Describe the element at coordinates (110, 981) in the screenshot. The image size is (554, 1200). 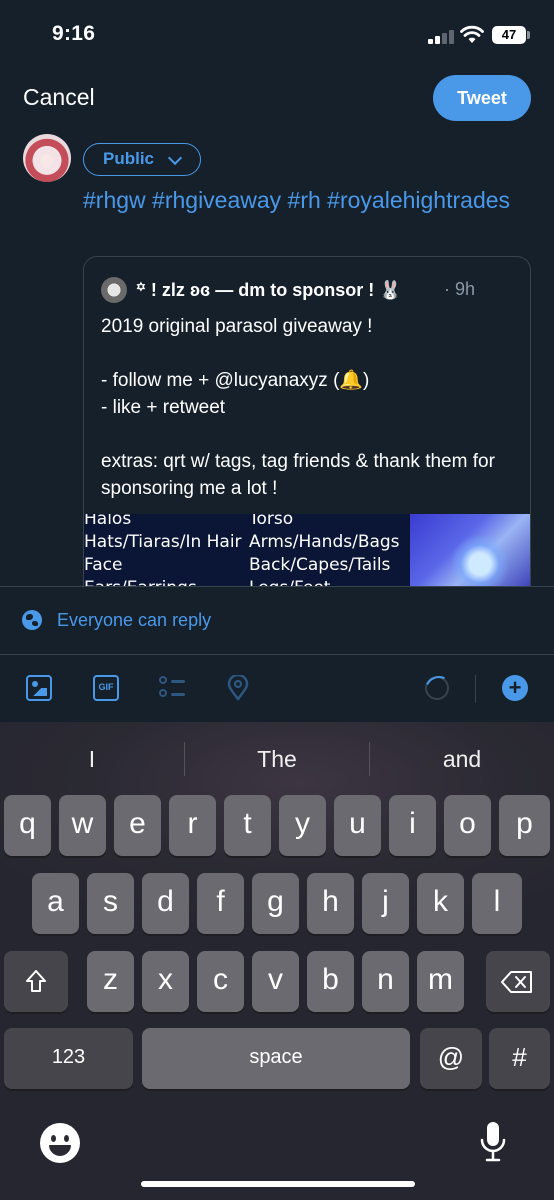
I see `key-z: z` at that location.